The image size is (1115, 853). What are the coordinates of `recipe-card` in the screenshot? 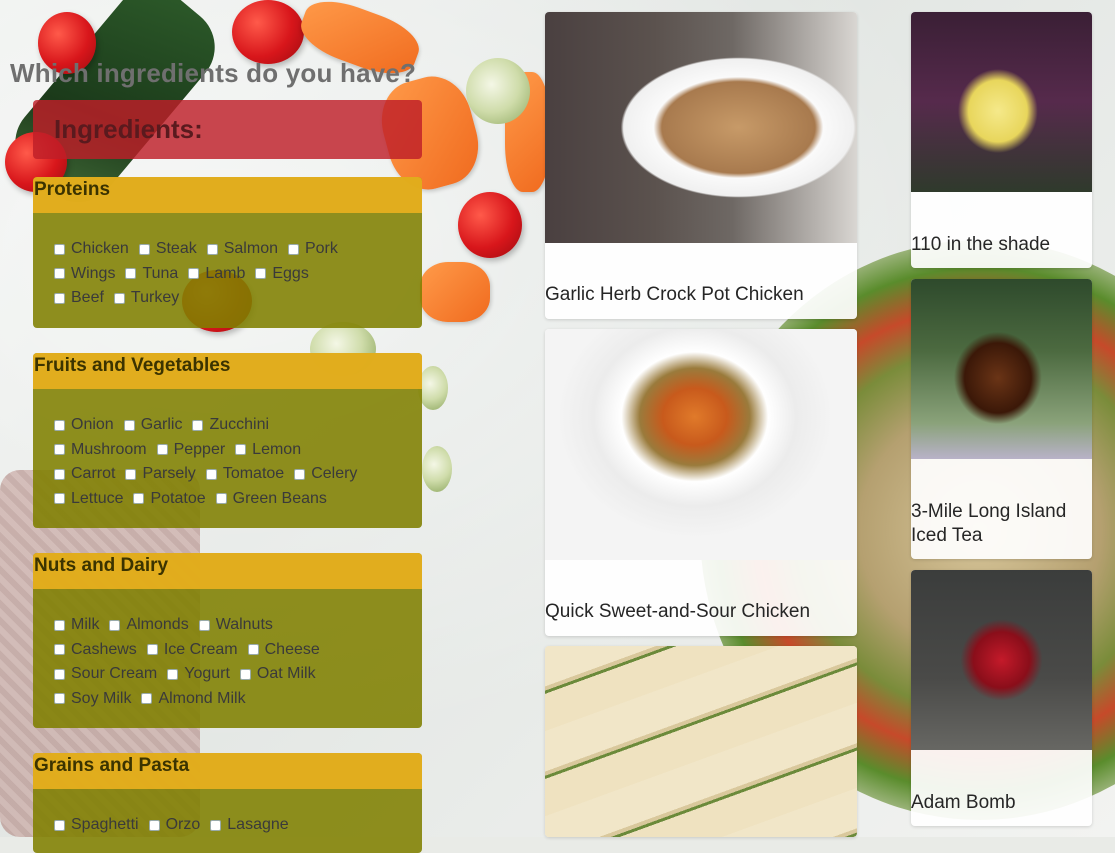 It's located at (701, 741).